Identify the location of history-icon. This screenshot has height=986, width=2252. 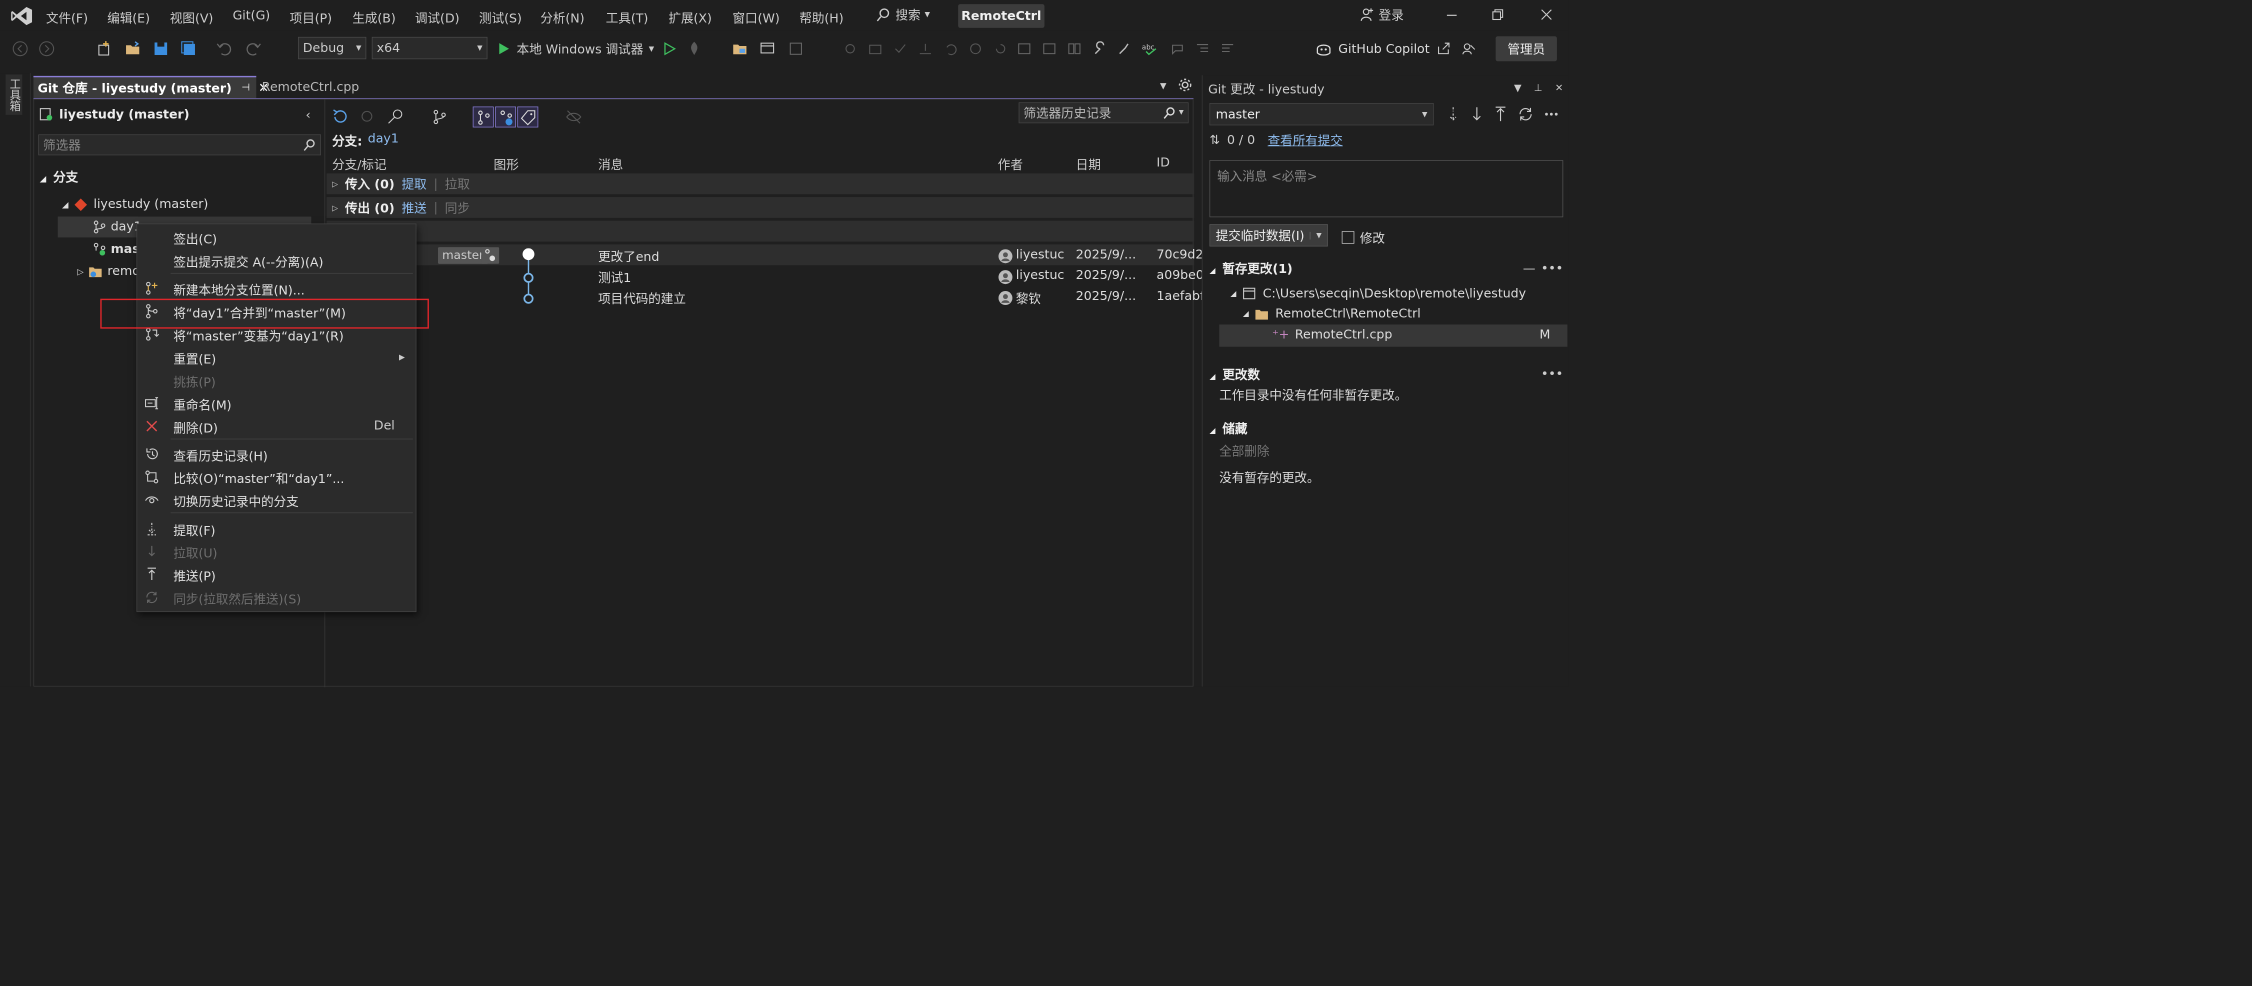
(975, 48).